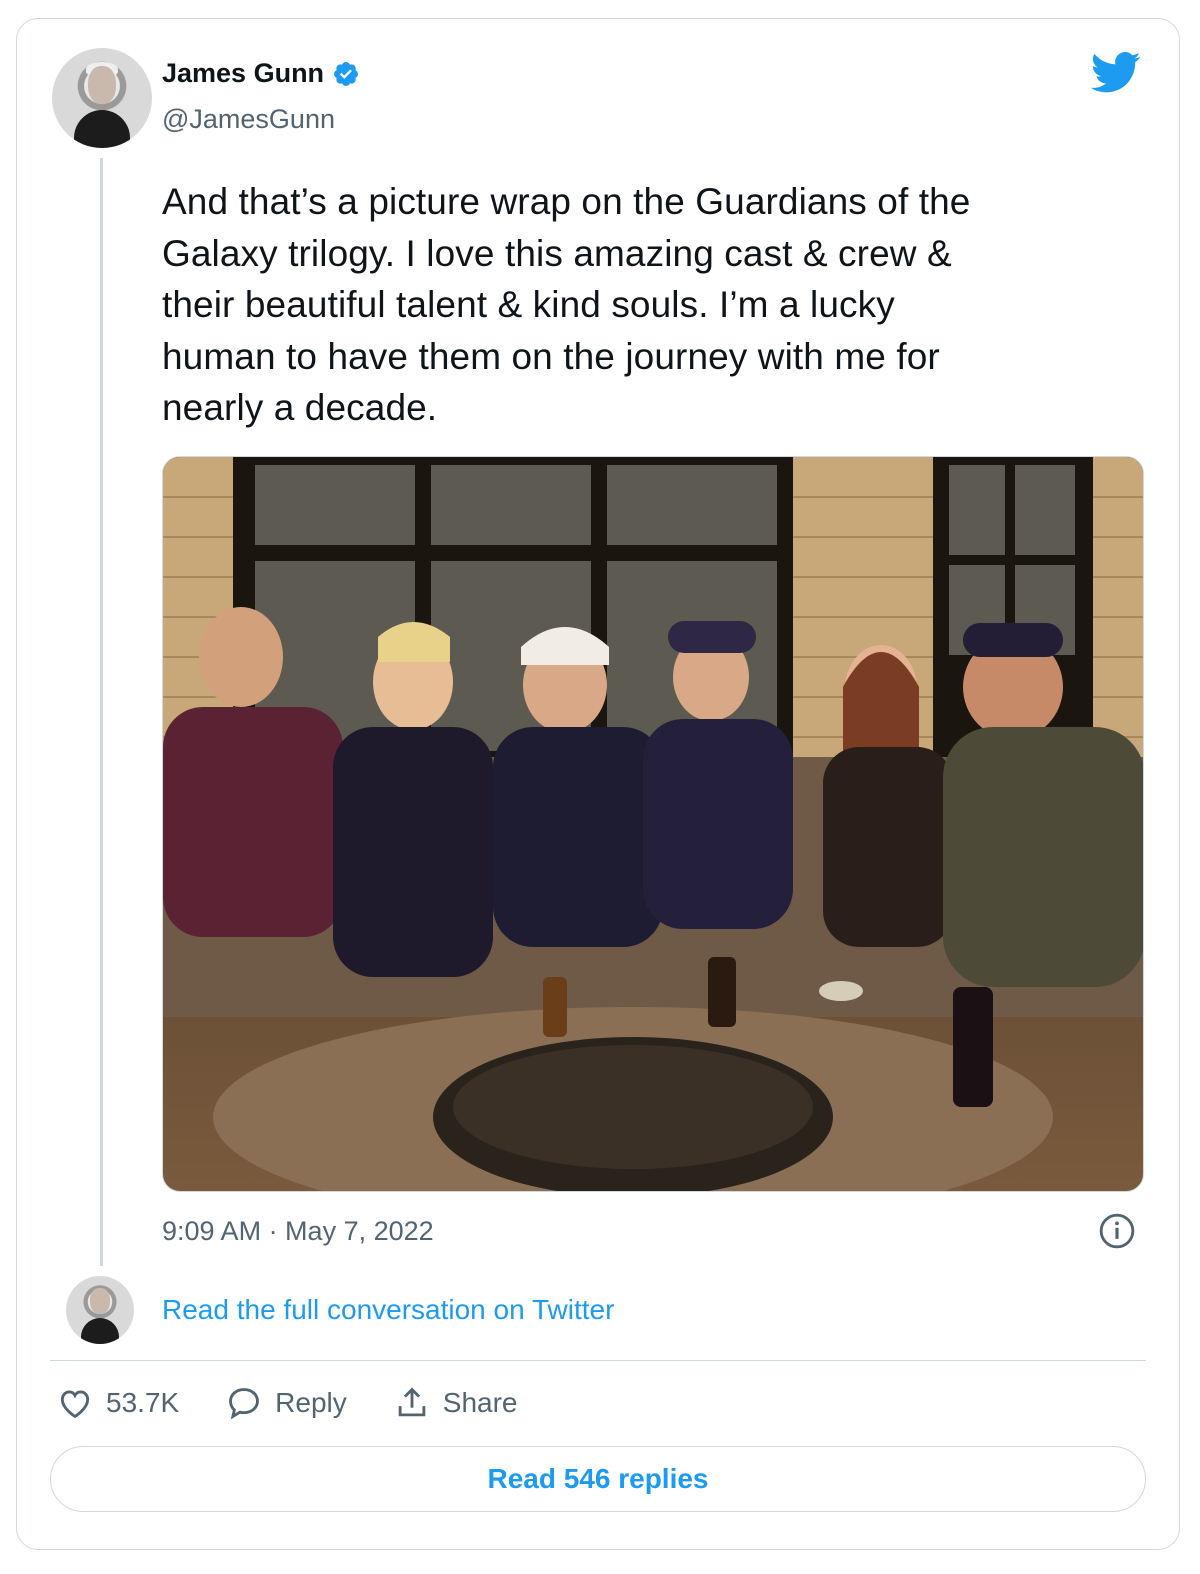 The image size is (1200, 1574). I want to click on like-button: 53.7K, so click(117, 1403).